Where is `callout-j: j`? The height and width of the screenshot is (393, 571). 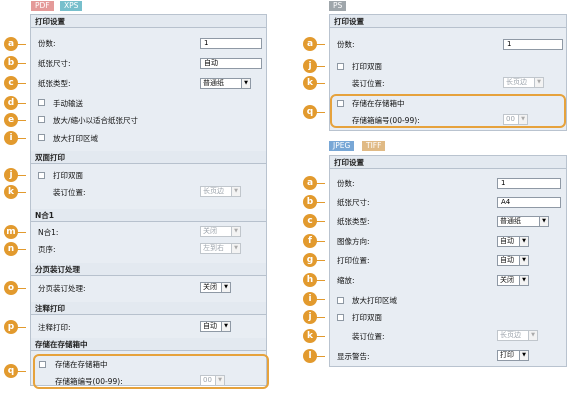 callout-j: j is located at coordinates (15, 175).